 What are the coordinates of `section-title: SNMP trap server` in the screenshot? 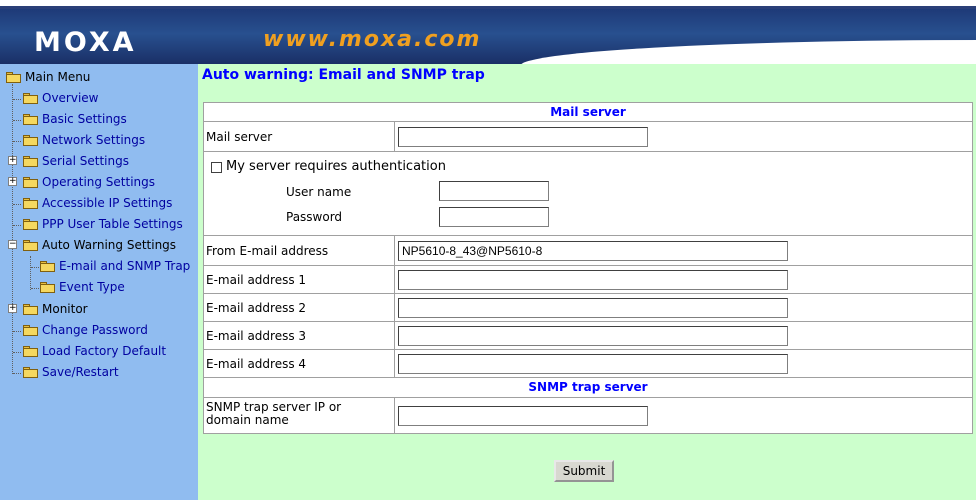 It's located at (588, 387).